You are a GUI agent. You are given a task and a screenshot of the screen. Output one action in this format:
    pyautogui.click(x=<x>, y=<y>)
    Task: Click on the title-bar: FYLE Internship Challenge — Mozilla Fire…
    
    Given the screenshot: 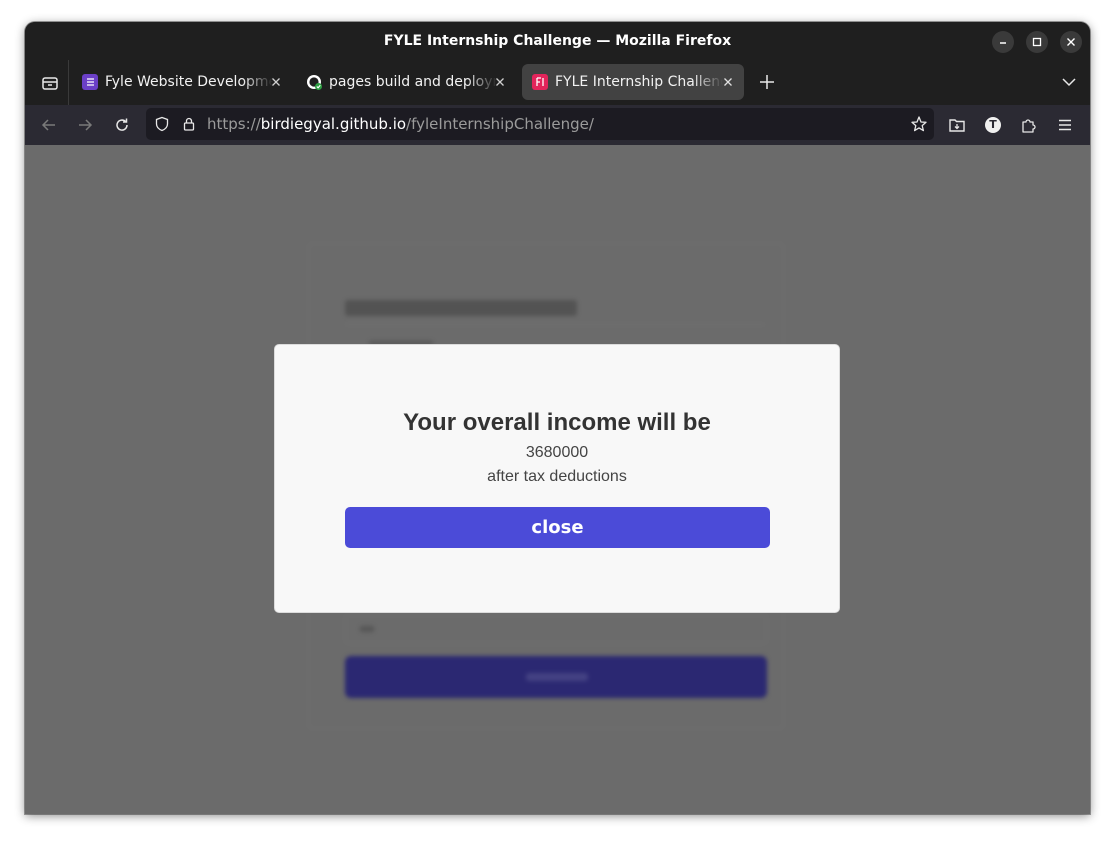 What is the action you would take?
    pyautogui.click(x=557, y=41)
    